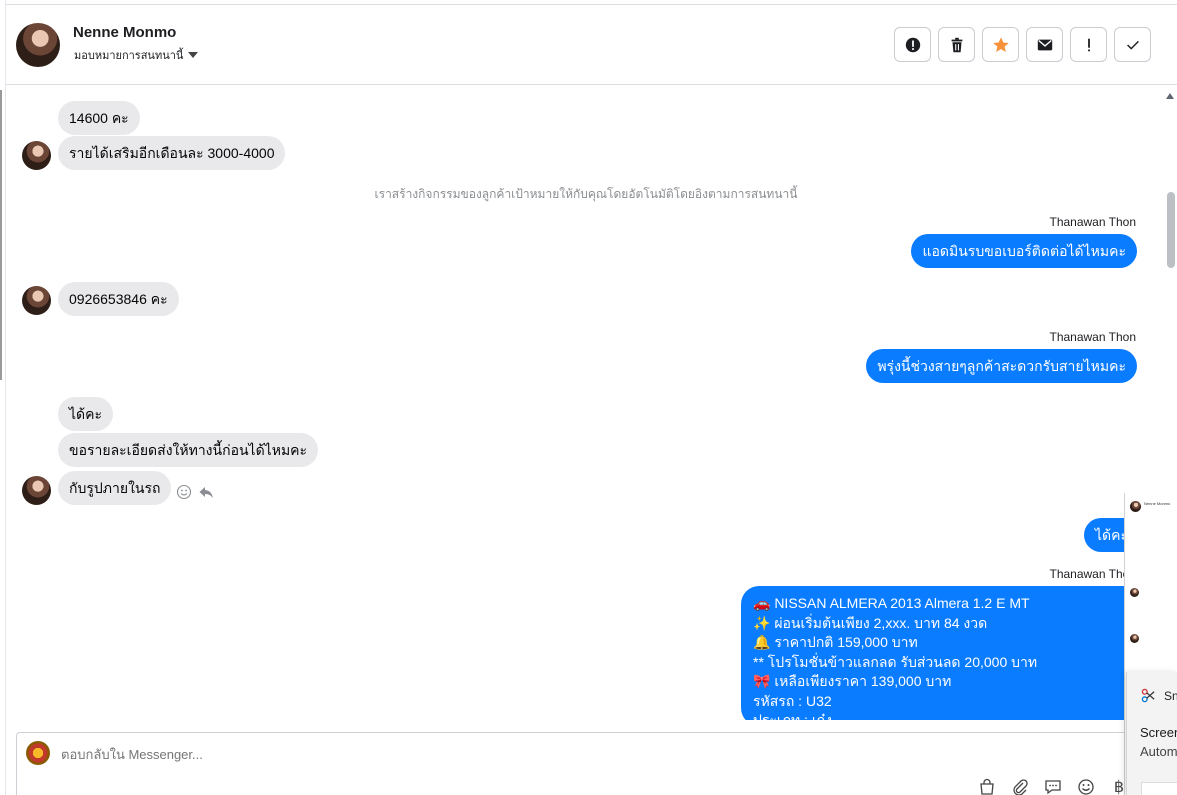  I want to click on listing-line: 🎀 เหลือเพียงราคา 139,000 บาท, so click(852, 681).